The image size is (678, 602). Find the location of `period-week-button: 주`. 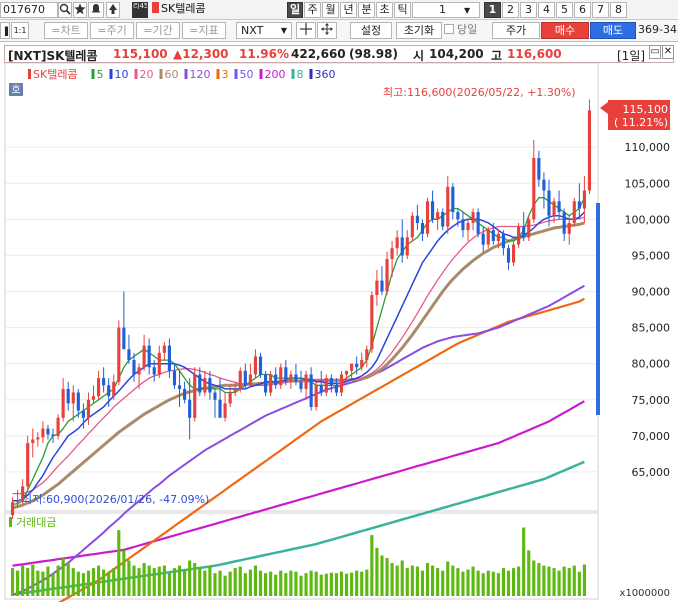

period-week-button: 주 is located at coordinates (312, 10).